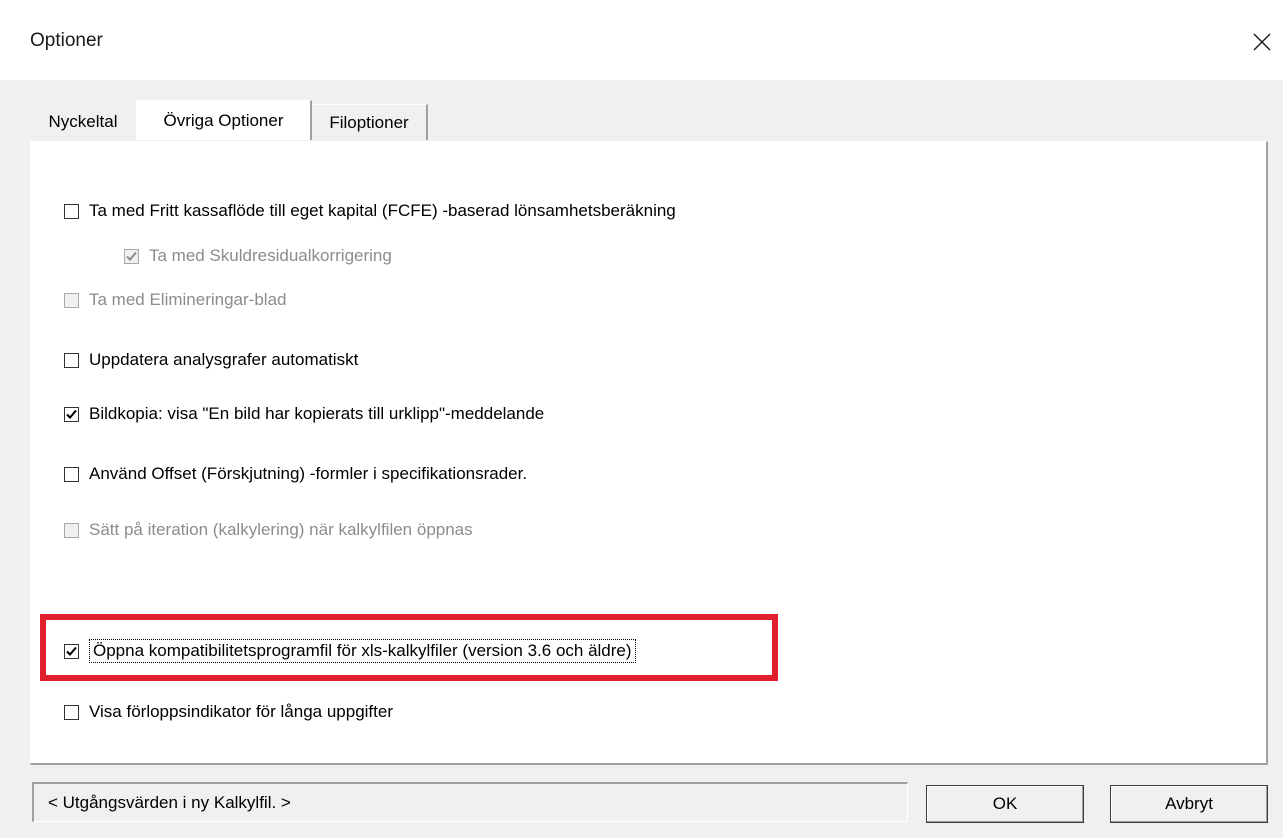  Describe the element at coordinates (71, 211) in the screenshot. I see `checkbox-fcfe` at that location.